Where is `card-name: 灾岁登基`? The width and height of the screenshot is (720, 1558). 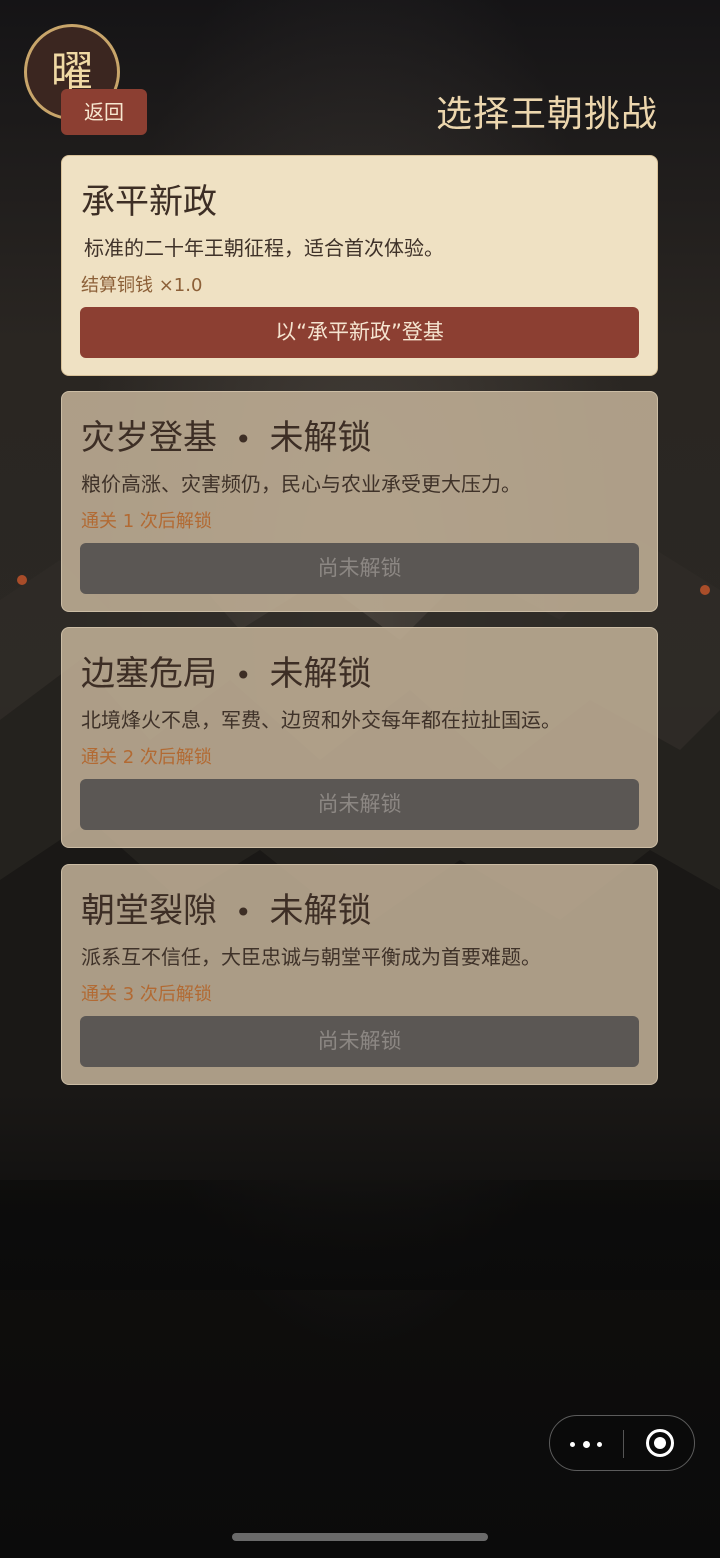
card-name: 灾岁登基 is located at coordinates (149, 438).